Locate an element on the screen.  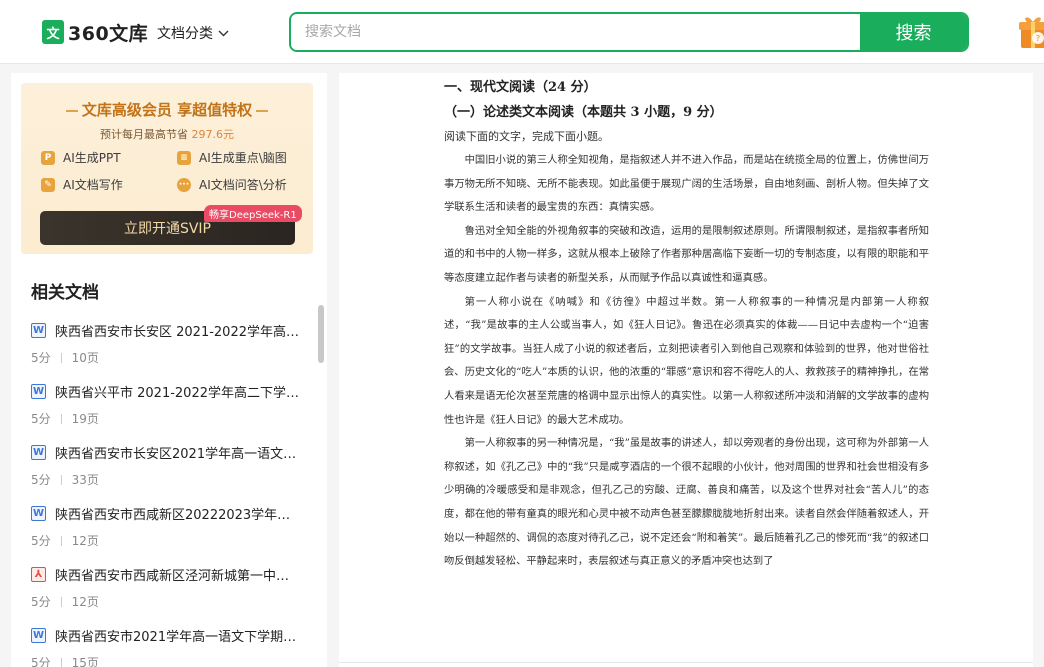
feature-ai-ppt: P AI生成PPT is located at coordinates (81, 157).